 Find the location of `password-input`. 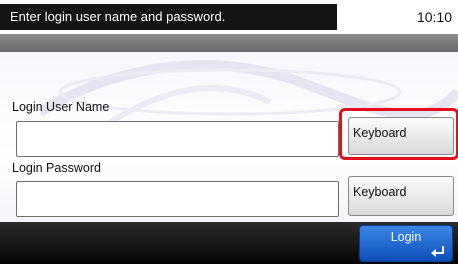

password-input is located at coordinates (177, 199).